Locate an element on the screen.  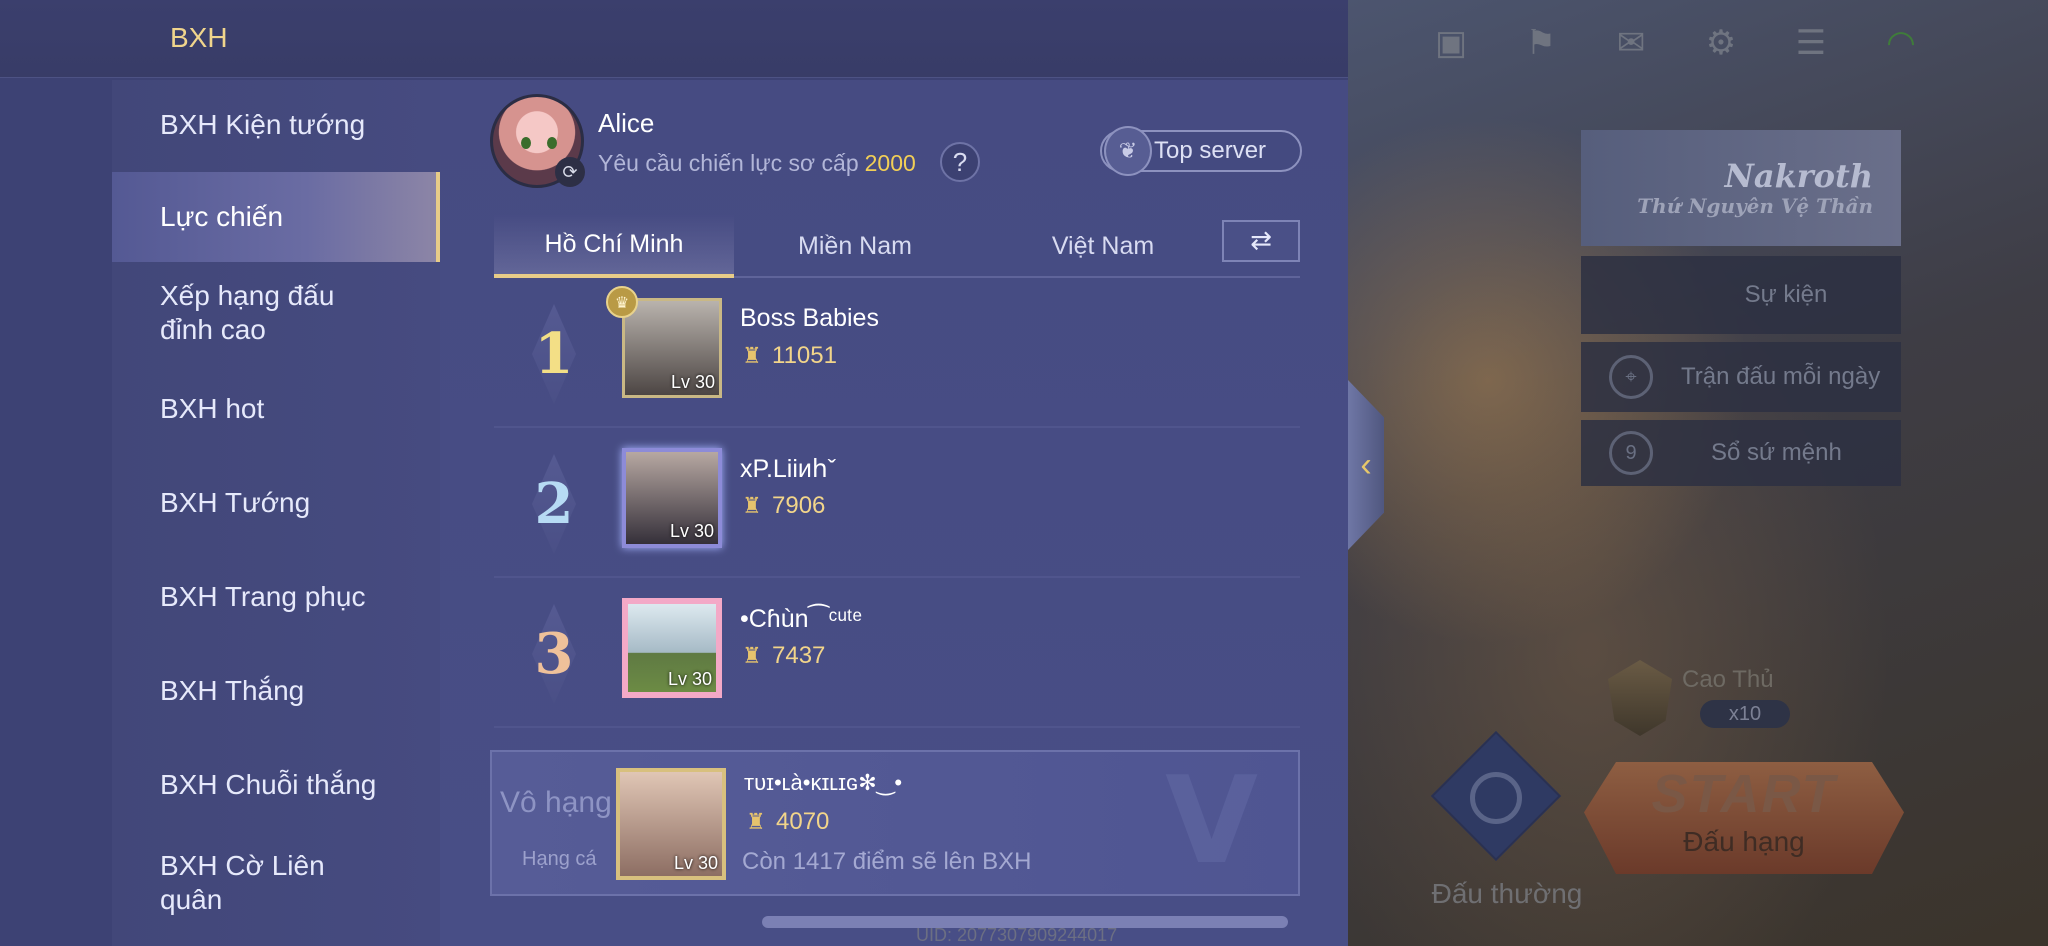
help-button: ? is located at coordinates (960, 162).